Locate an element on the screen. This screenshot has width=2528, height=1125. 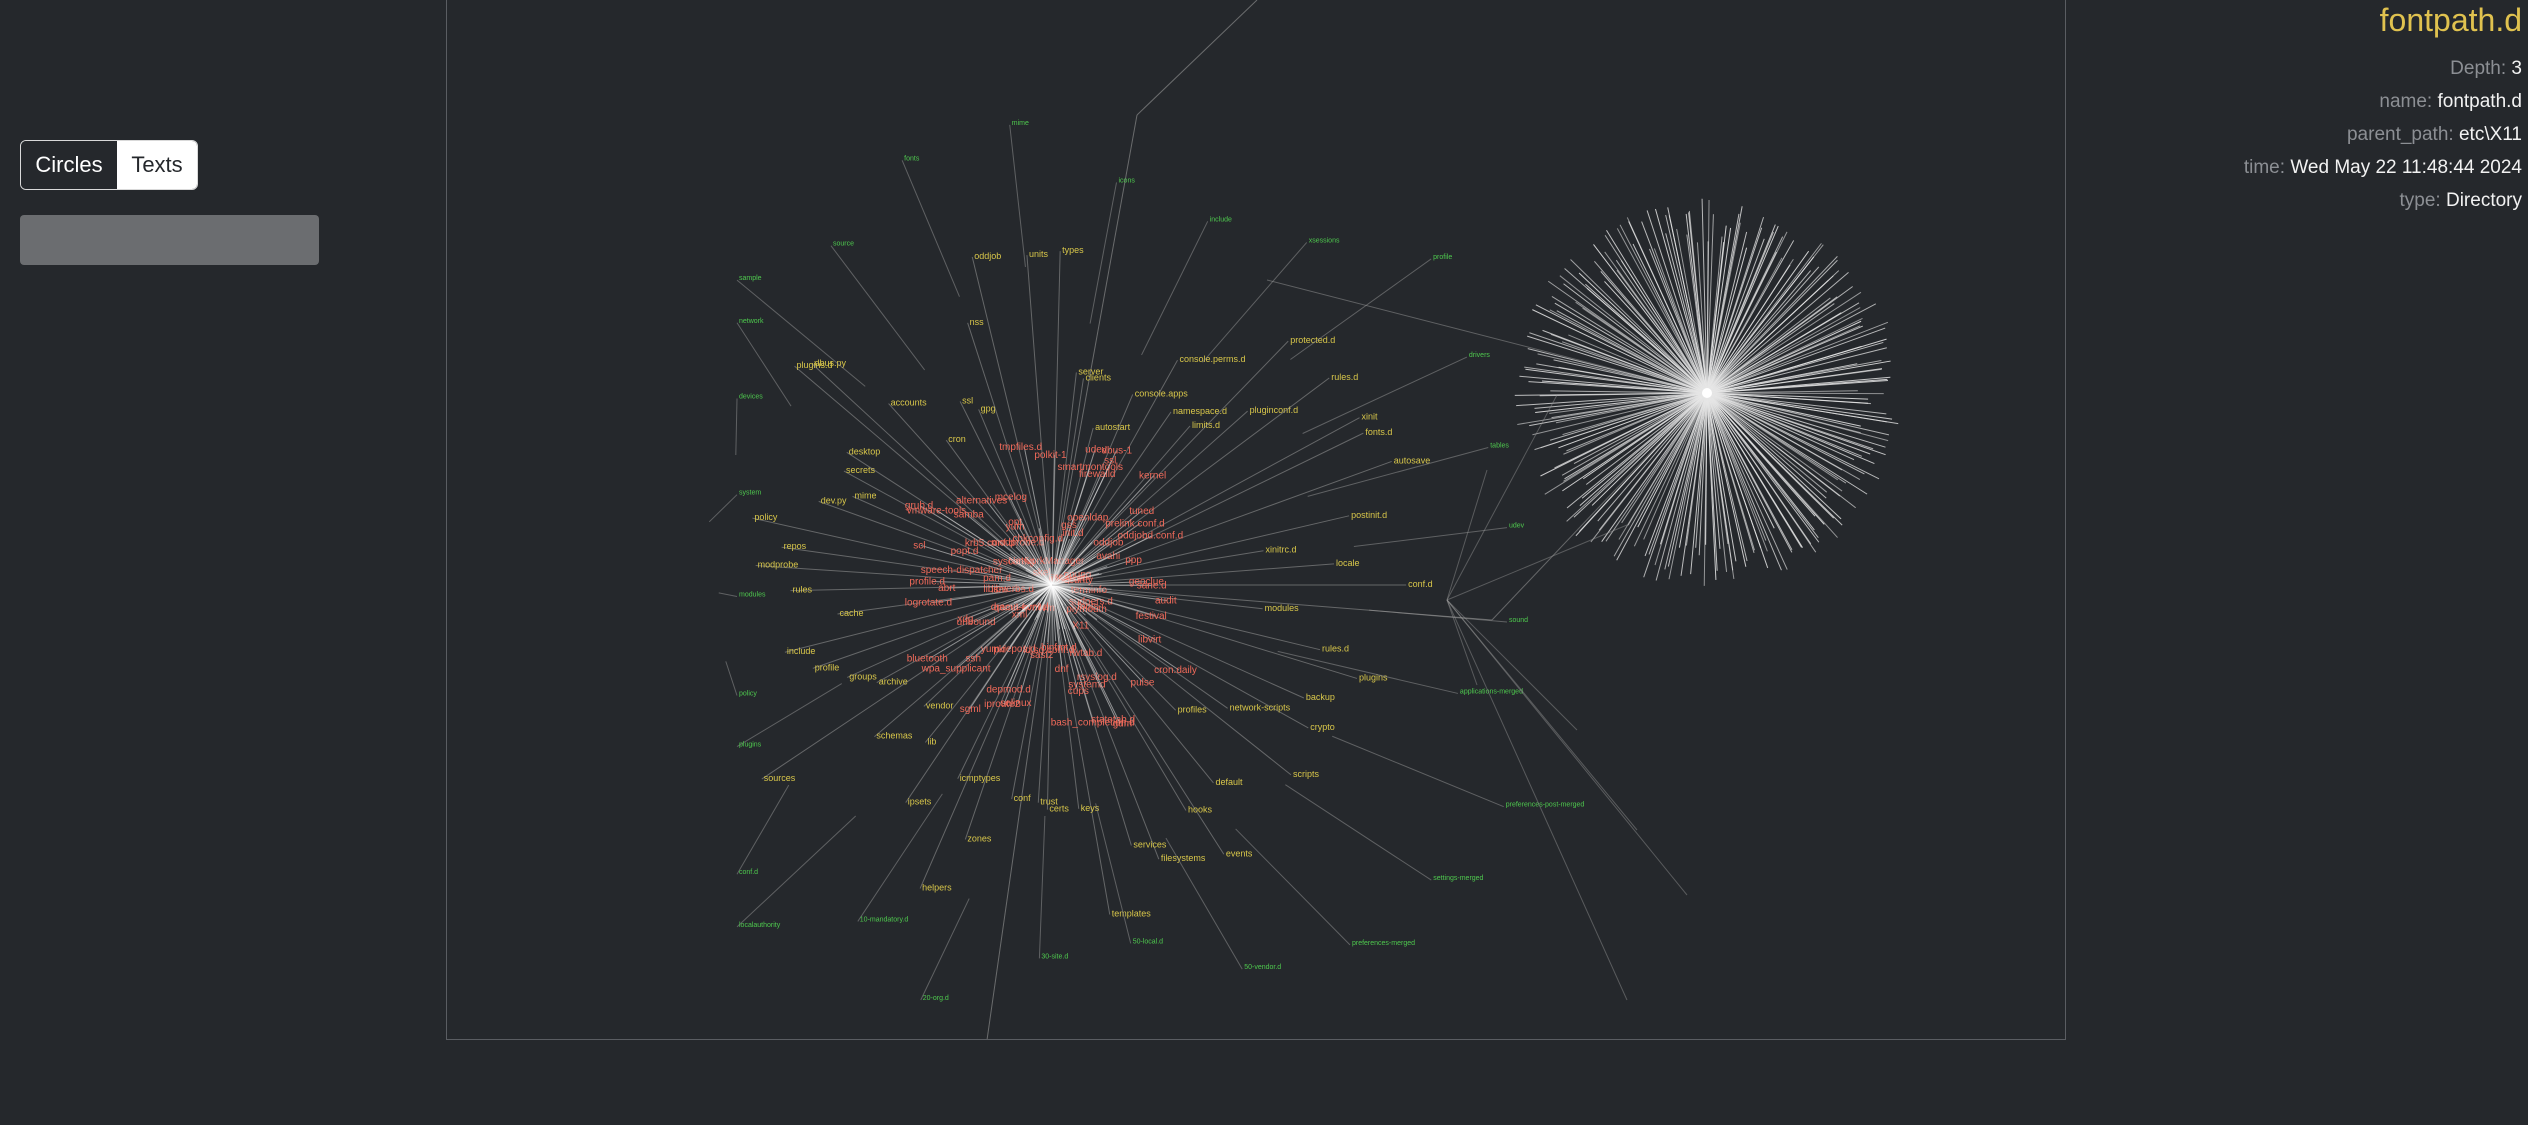
node-label: hooks is located at coordinates (1200, 810).